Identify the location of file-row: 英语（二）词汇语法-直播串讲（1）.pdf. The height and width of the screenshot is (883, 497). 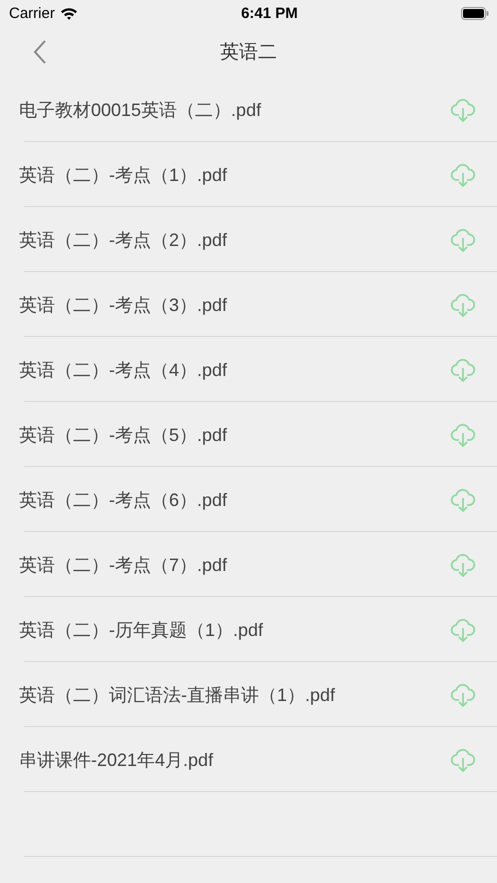
(248, 694).